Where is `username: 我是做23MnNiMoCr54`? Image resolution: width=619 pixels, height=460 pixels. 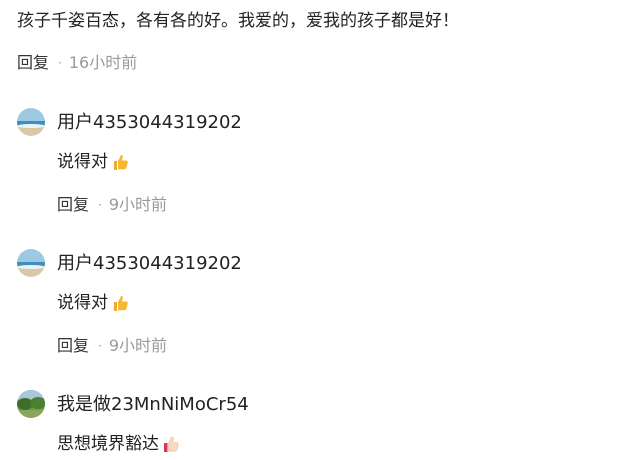
username: 我是做23MnNiMoCr54 is located at coordinates (153, 405).